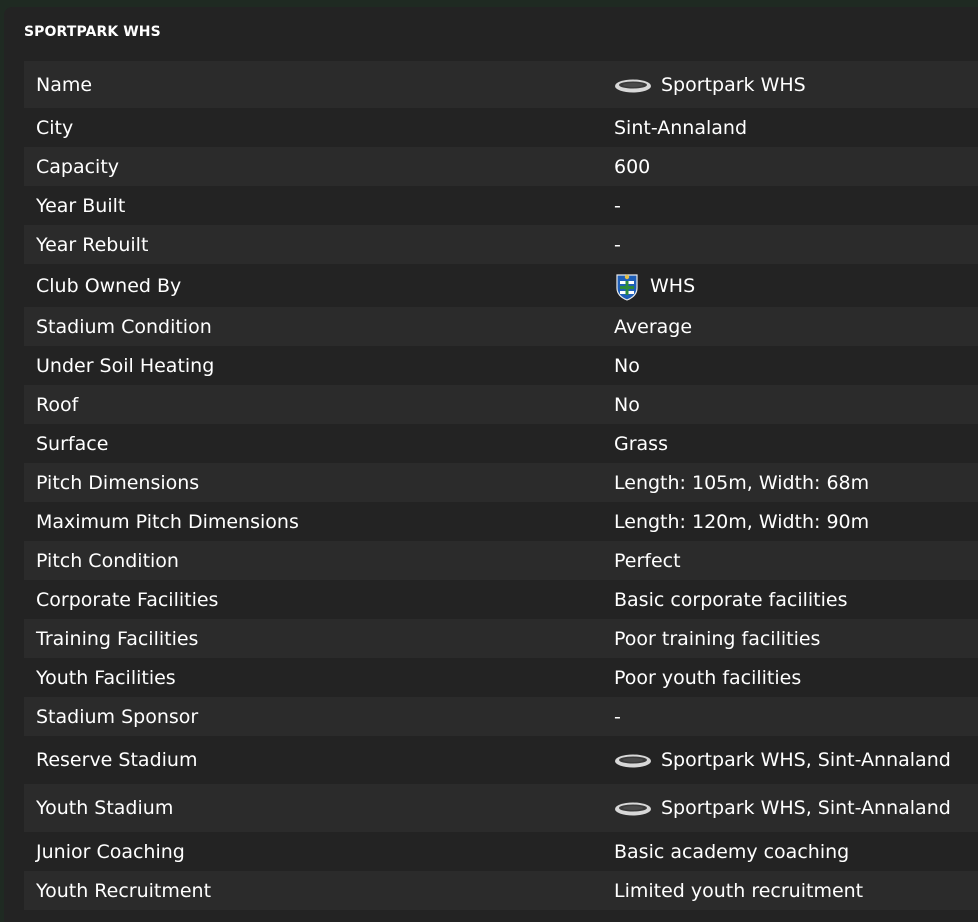  I want to click on youth-stadium-link: Sportpark WHS, Sint-Annaland, so click(782, 808).